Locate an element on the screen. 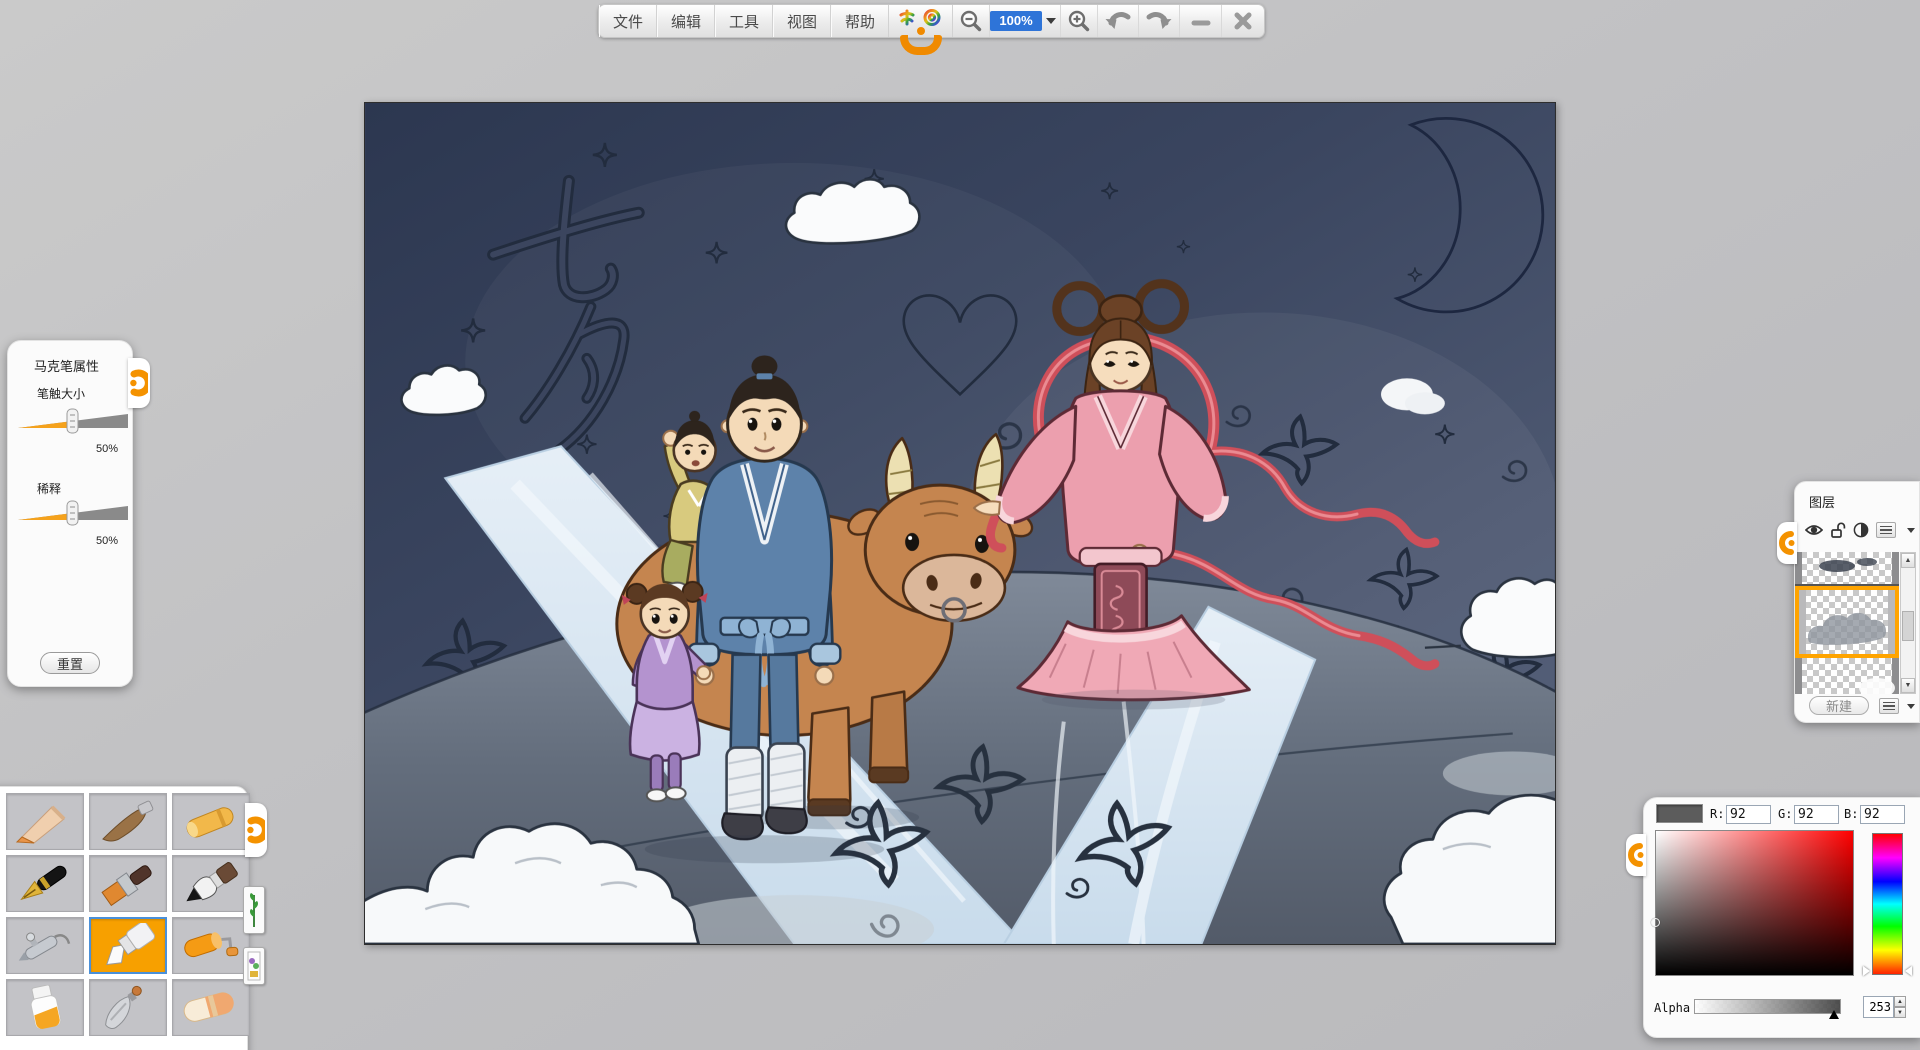  b-label: B: is located at coordinates (1851, 814).